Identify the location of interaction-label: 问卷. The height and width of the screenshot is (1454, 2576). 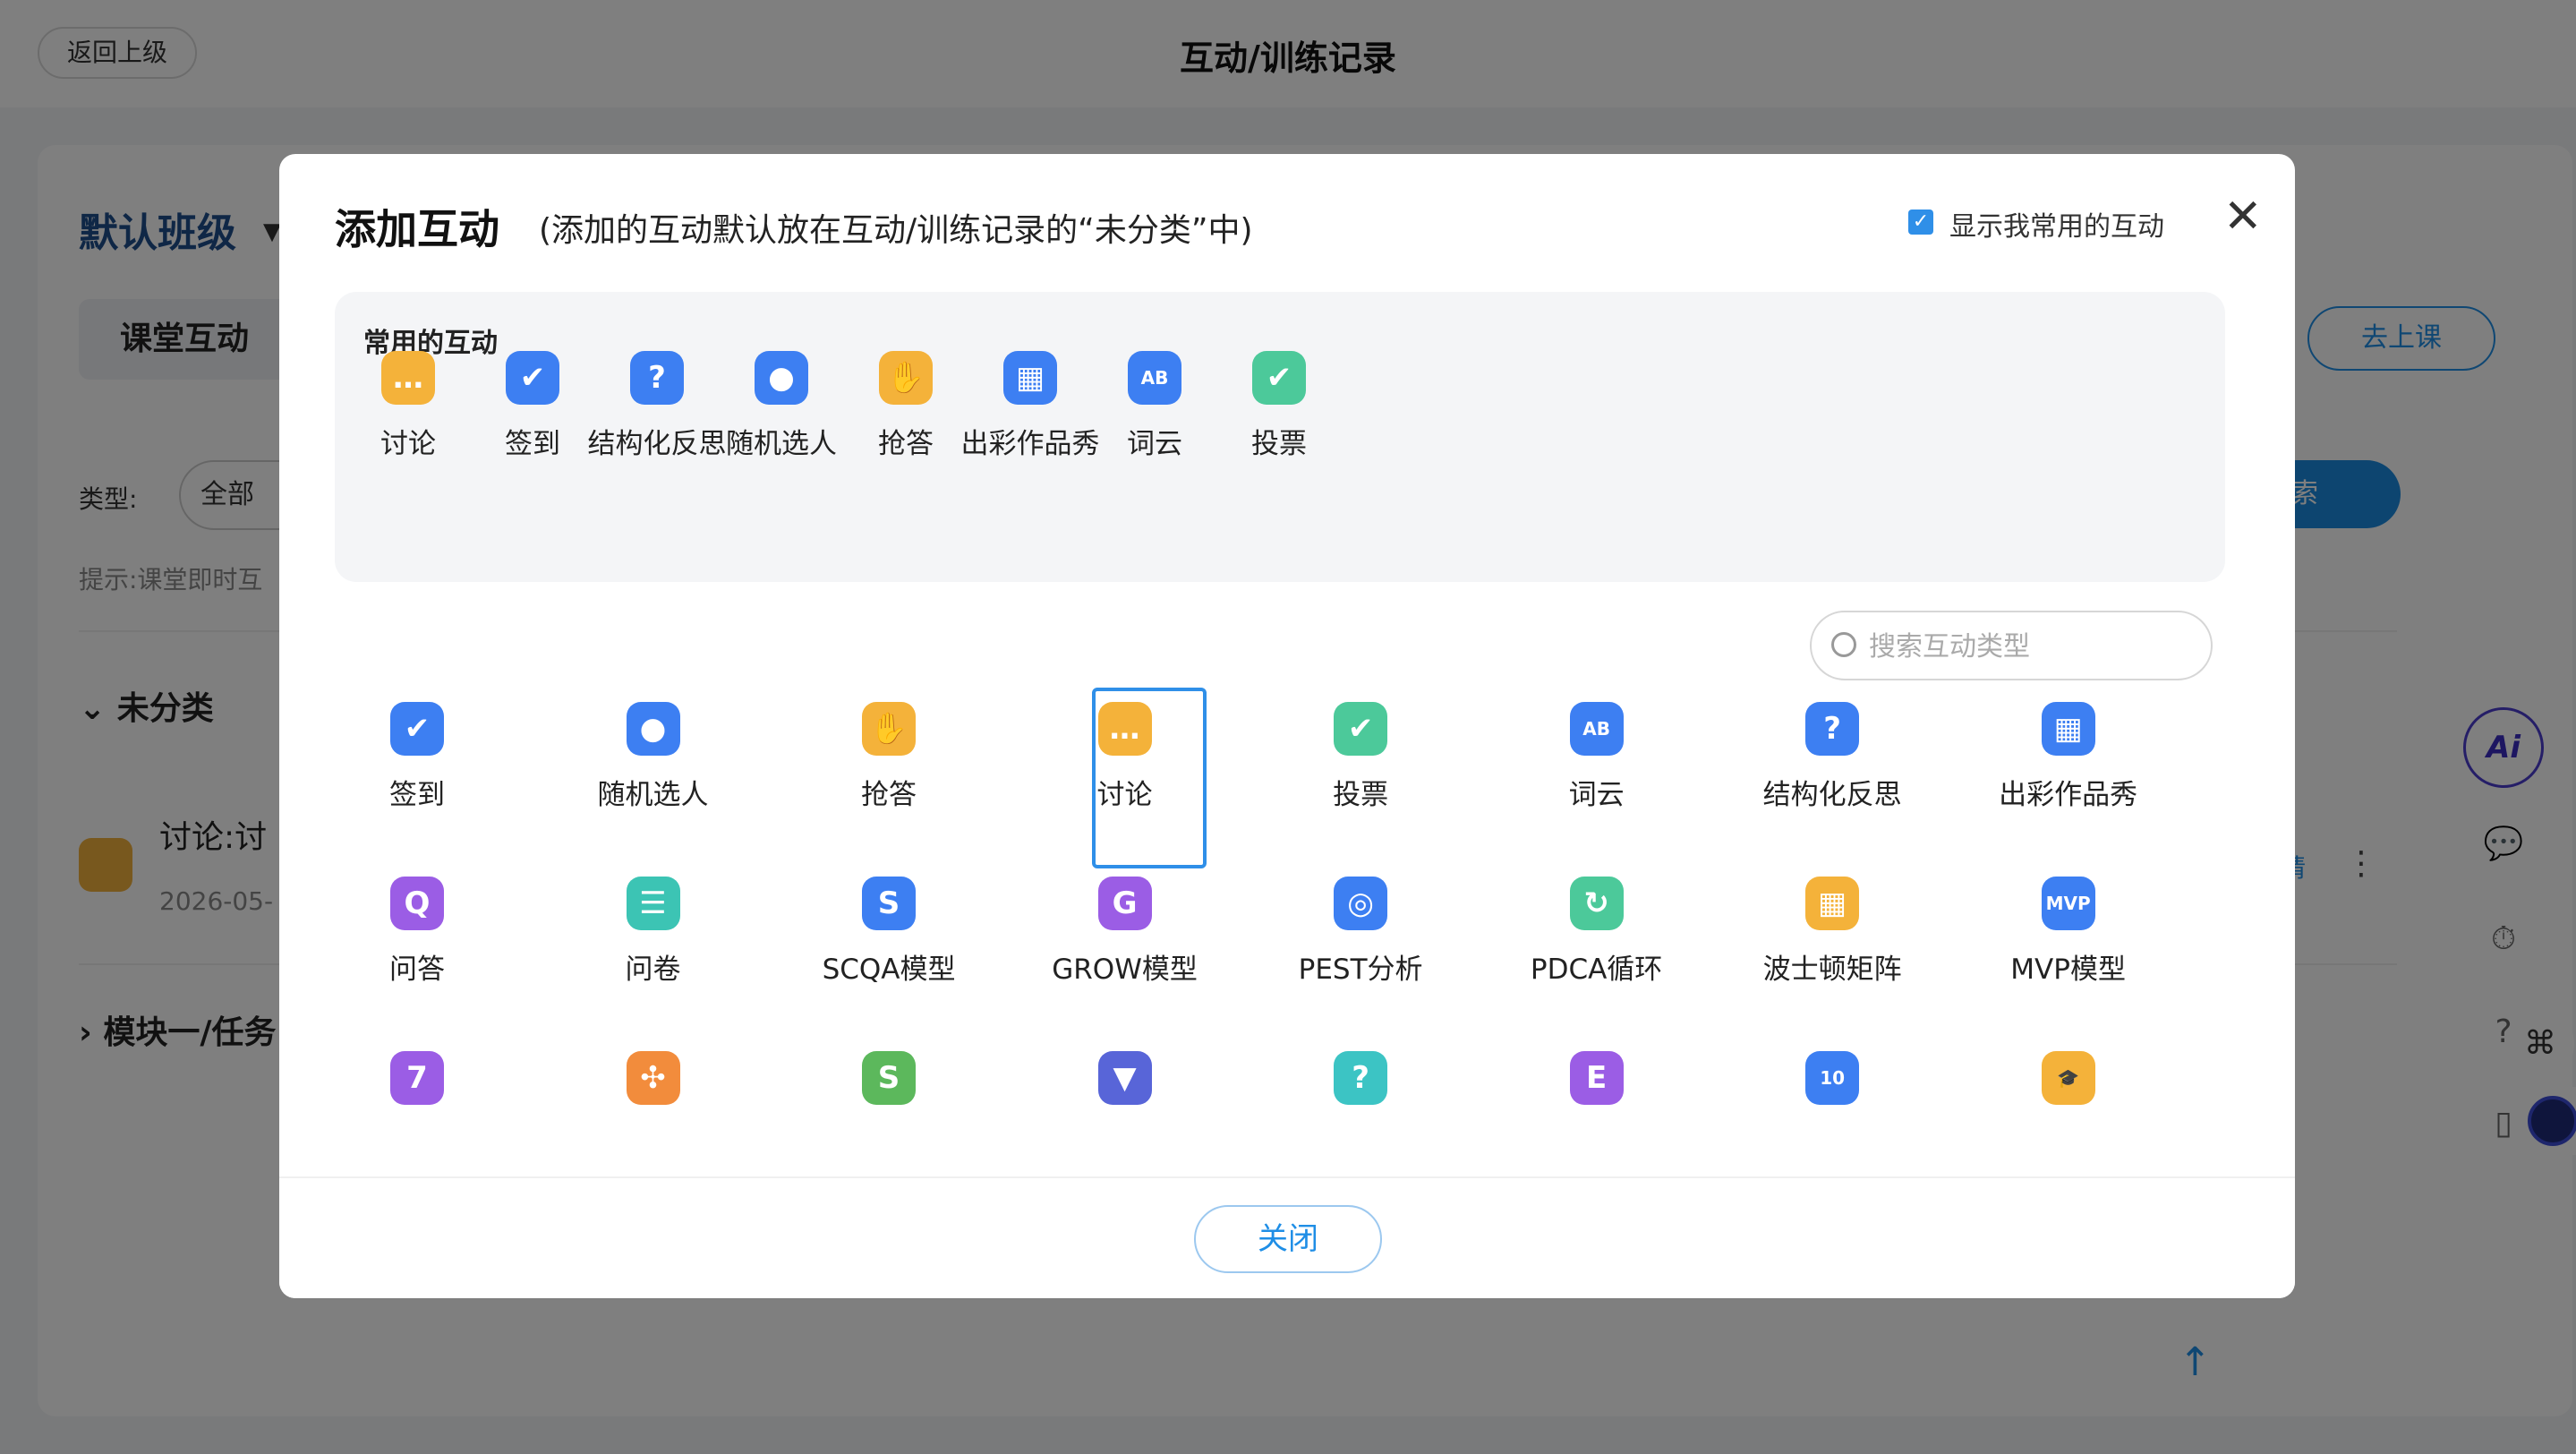
(653, 970).